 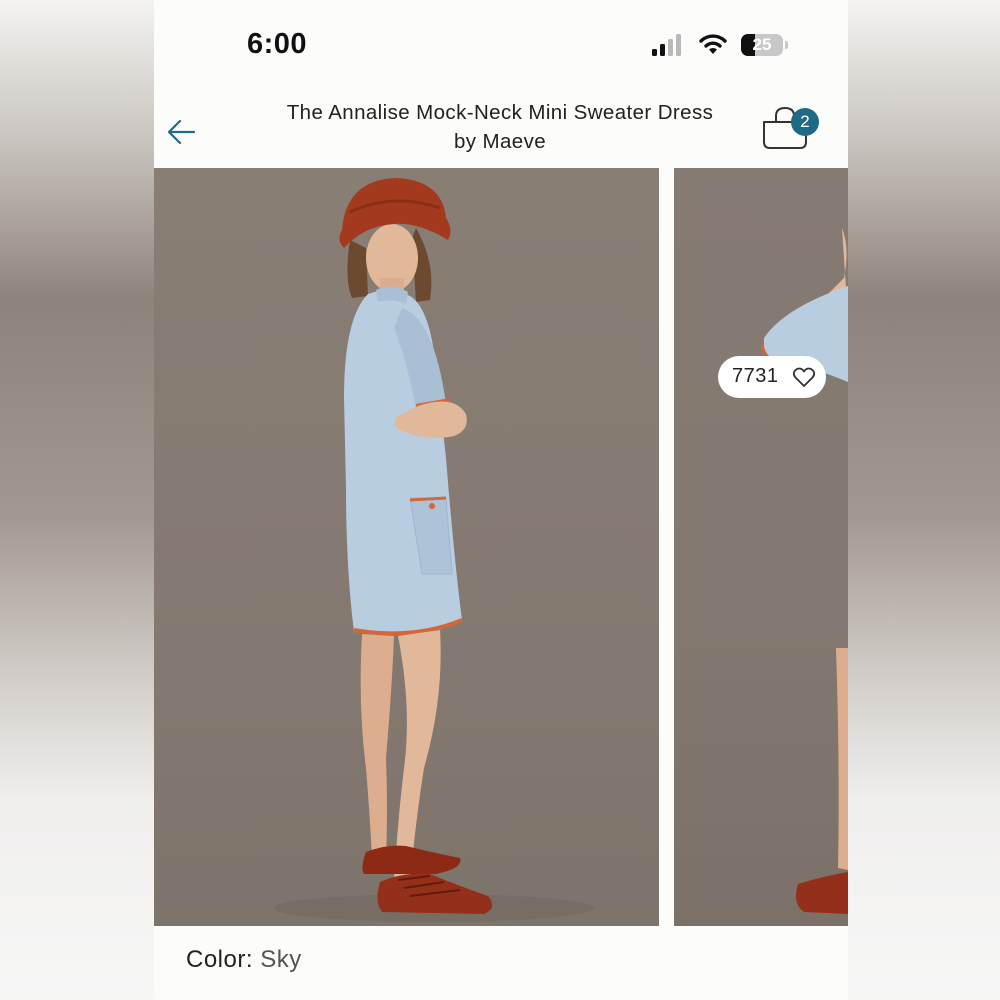 What do you see at coordinates (220, 959) in the screenshot?
I see `color-label: Color:` at bounding box center [220, 959].